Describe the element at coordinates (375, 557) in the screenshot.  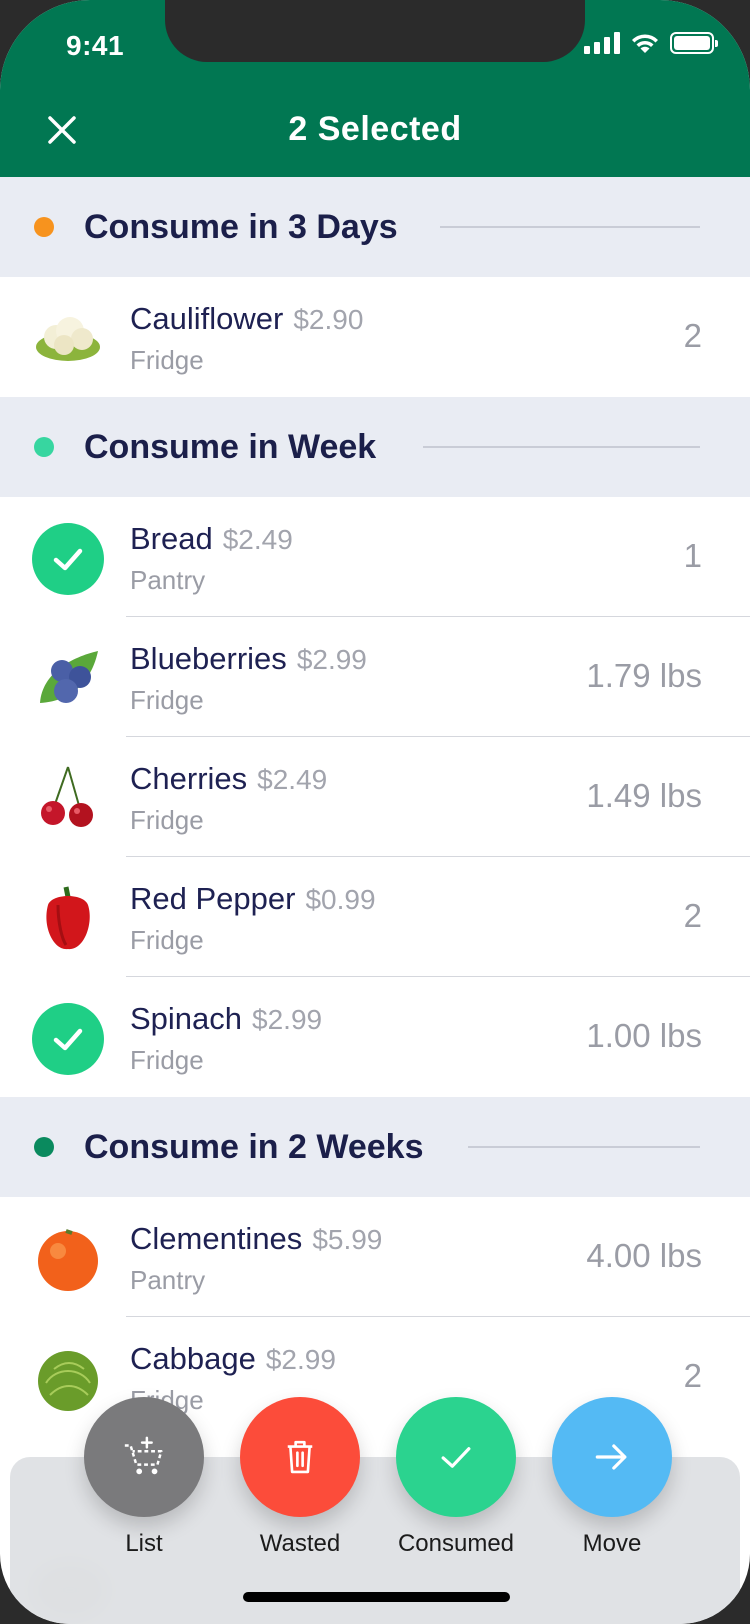
I see `list-item: Bread $2.49 Pantry 1` at that location.